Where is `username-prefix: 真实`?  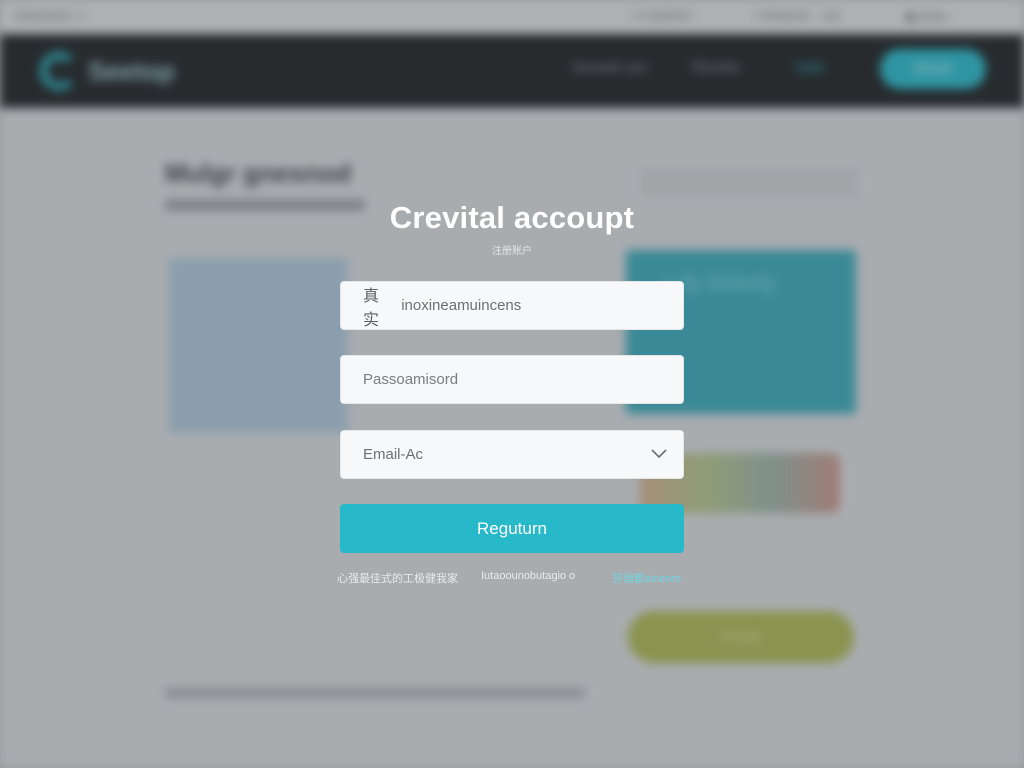 username-prefix: 真实 is located at coordinates (371, 308).